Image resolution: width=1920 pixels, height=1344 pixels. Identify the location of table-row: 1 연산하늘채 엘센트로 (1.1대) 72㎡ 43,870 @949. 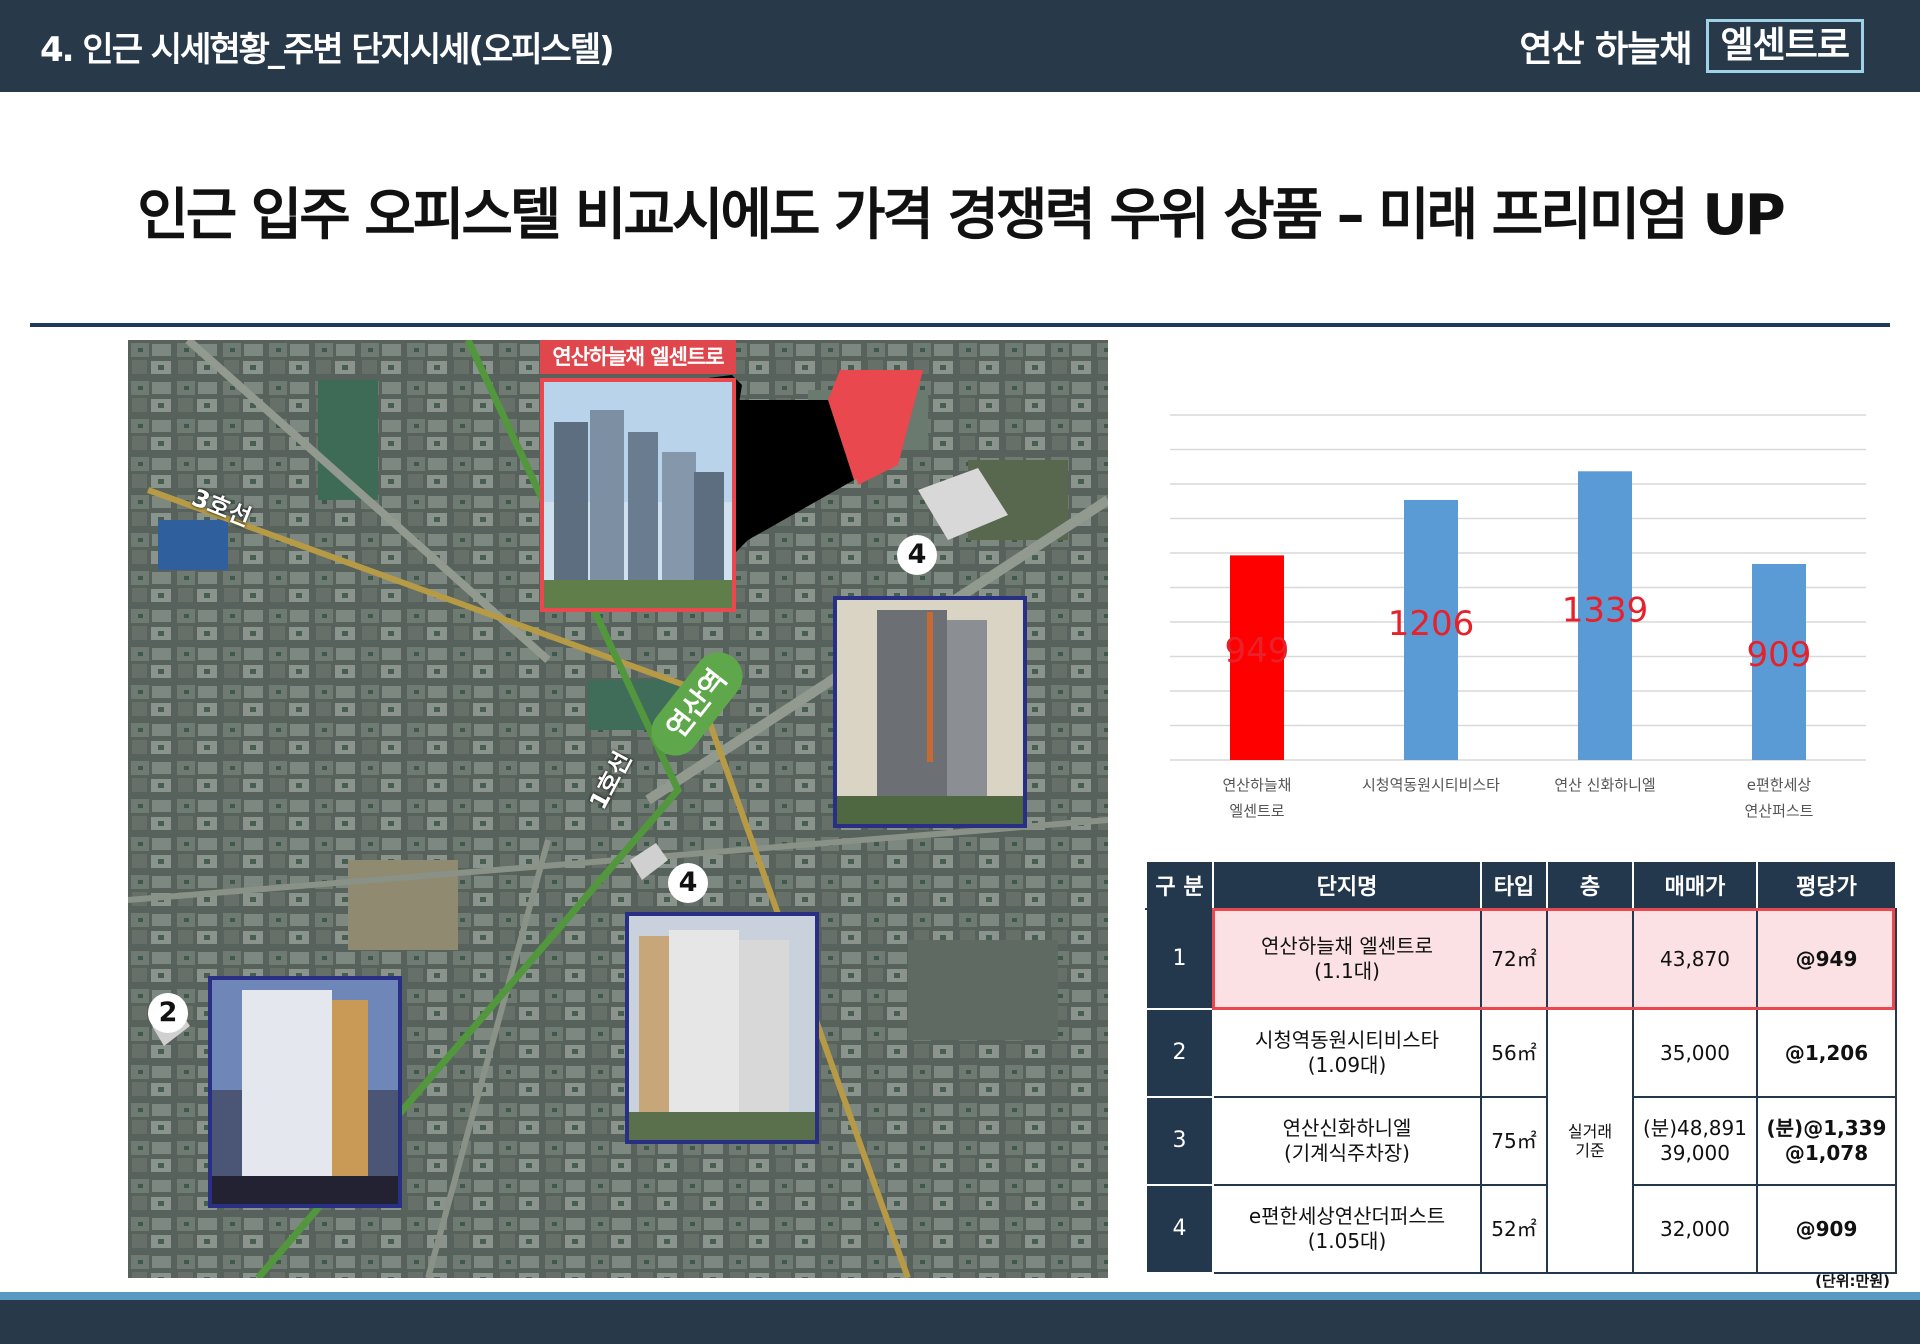
(1521, 959).